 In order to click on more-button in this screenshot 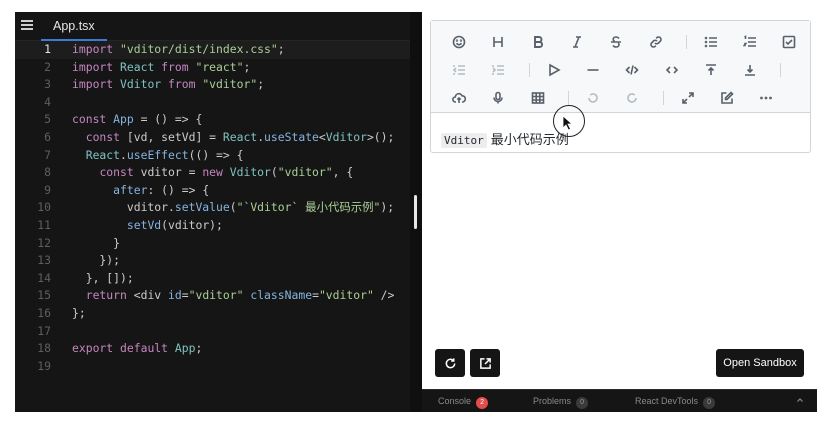, I will do `click(766, 98)`.